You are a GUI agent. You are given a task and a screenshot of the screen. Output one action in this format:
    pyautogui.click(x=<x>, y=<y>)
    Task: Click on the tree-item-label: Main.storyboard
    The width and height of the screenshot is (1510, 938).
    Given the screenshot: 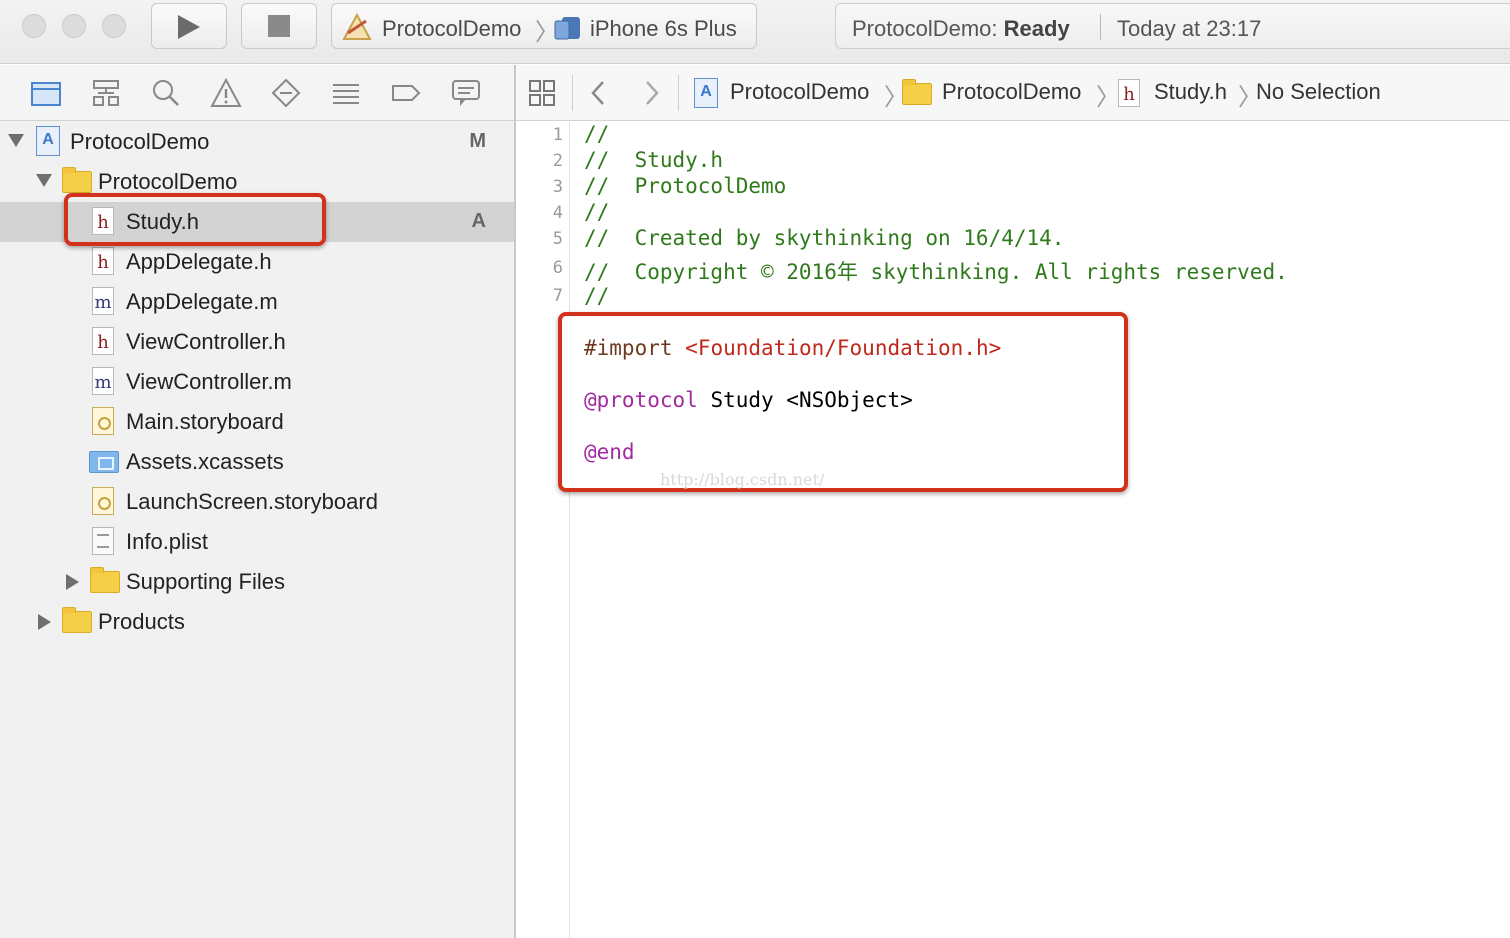 What is the action you would take?
    pyautogui.click(x=205, y=421)
    